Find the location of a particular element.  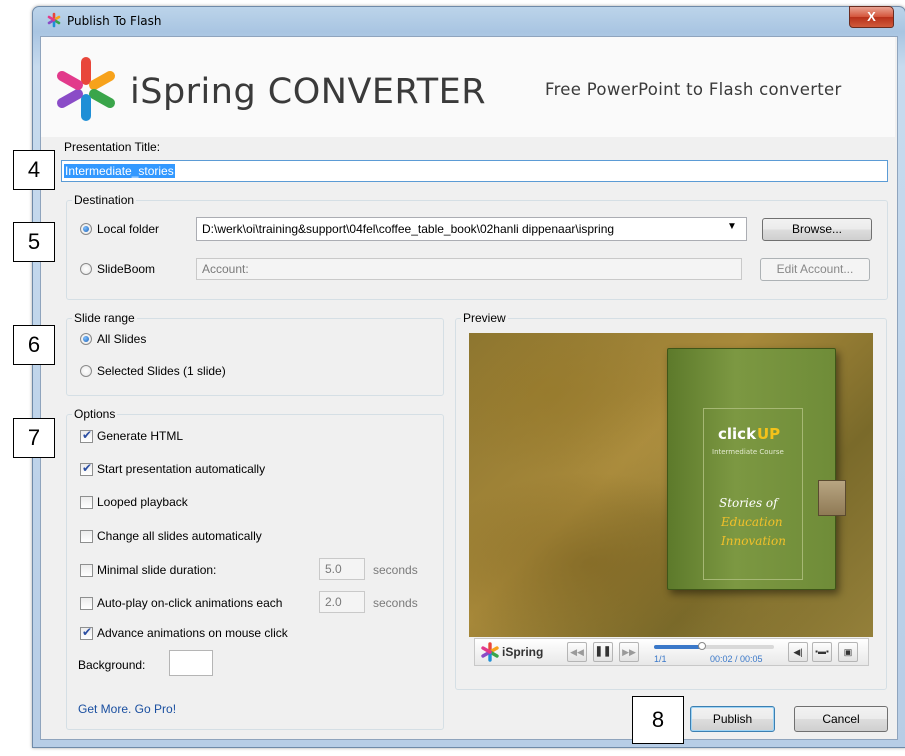

progress-knob is located at coordinates (702, 646).